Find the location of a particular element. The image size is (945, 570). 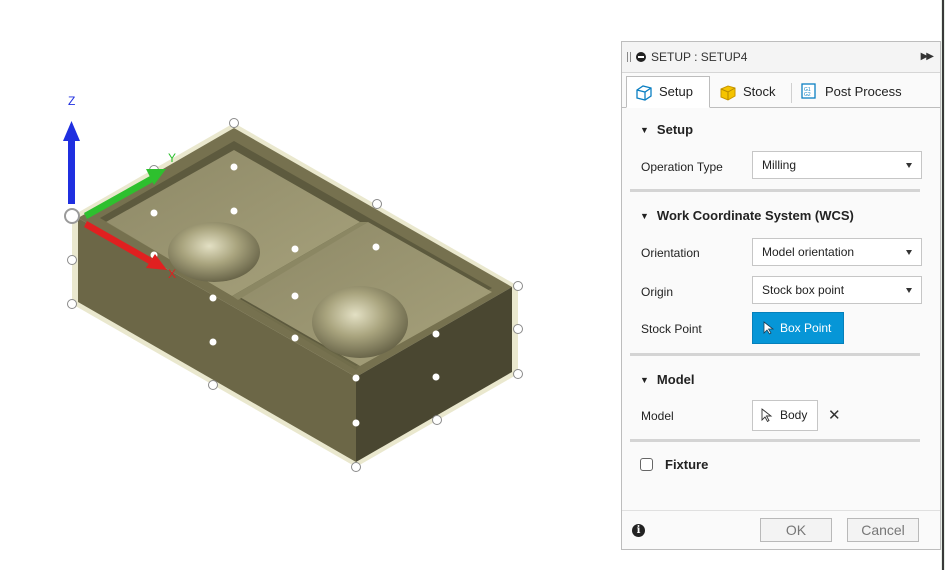

origin-value: Stock box point is located at coordinates (803, 290).